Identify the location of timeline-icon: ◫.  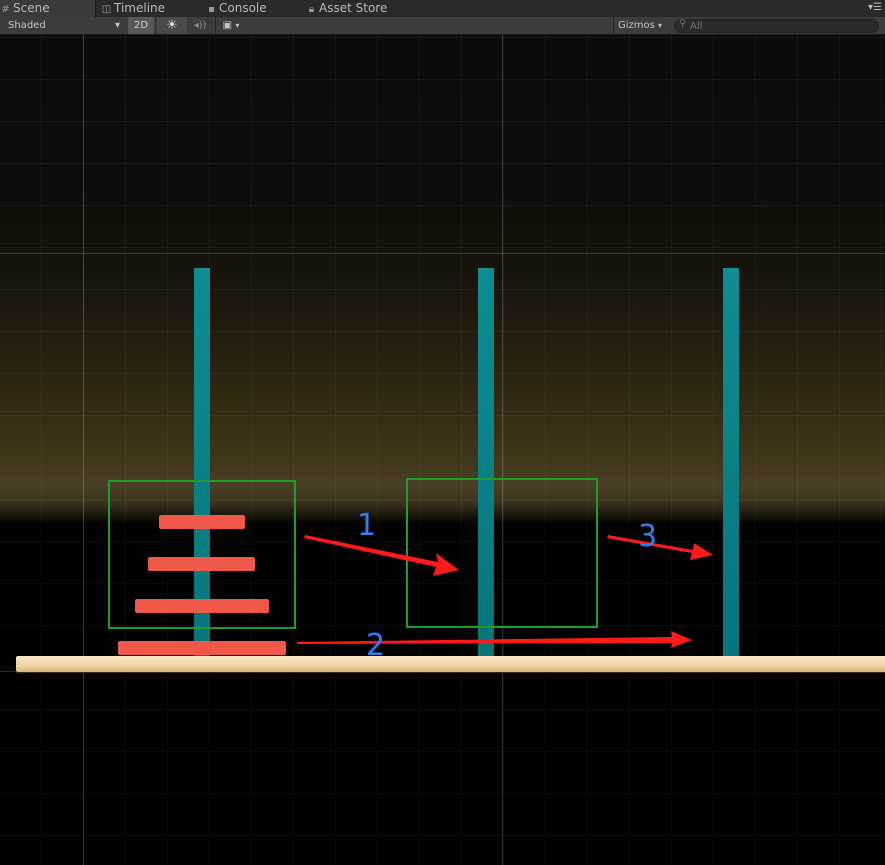
(106, 9).